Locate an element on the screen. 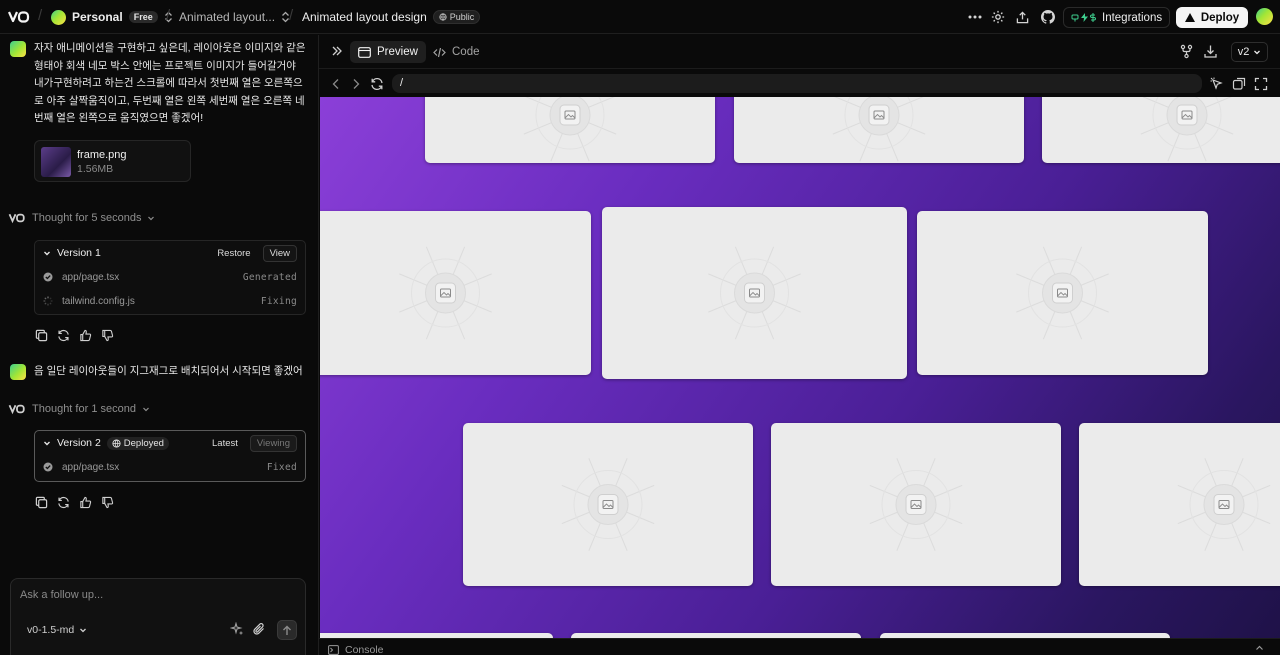 This screenshot has height=655, width=1280. version-header: Version 2 Deployed Latest Viewing is located at coordinates (170, 443).